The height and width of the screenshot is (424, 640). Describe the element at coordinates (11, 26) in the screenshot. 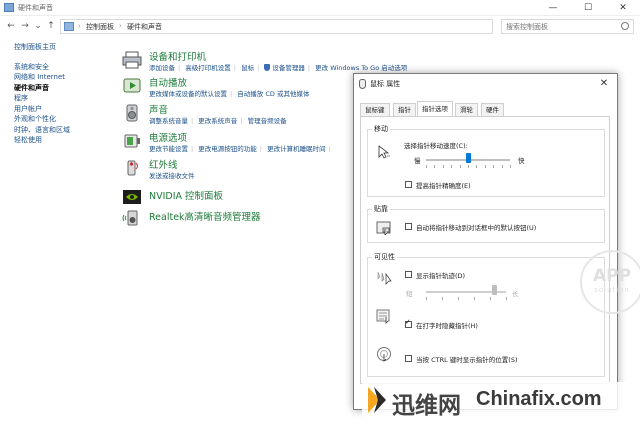

I see `back-icon: ←` at that location.